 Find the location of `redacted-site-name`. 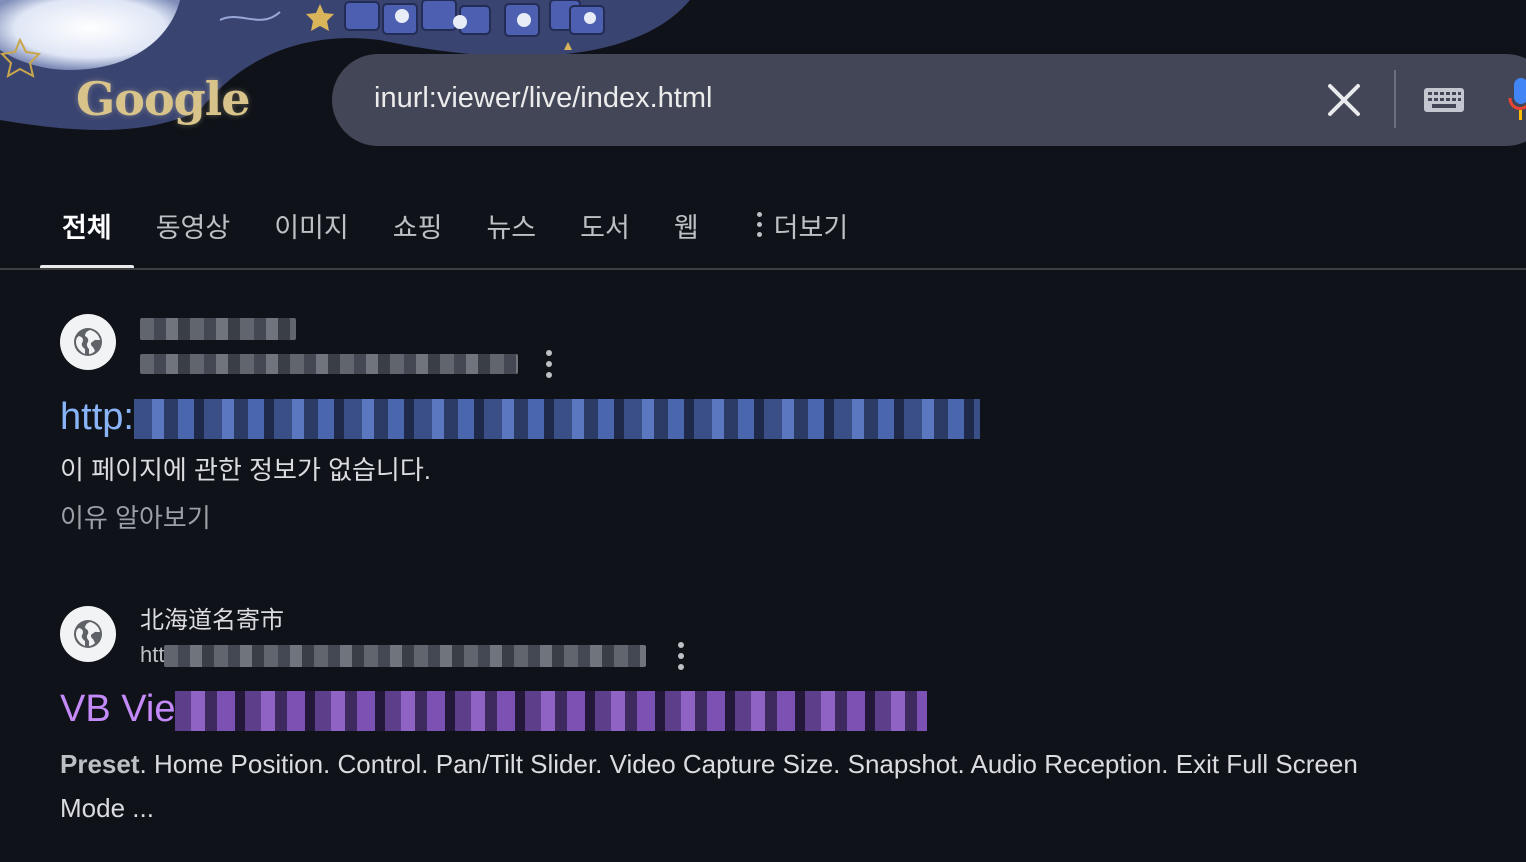

redacted-site-name is located at coordinates (218, 328).